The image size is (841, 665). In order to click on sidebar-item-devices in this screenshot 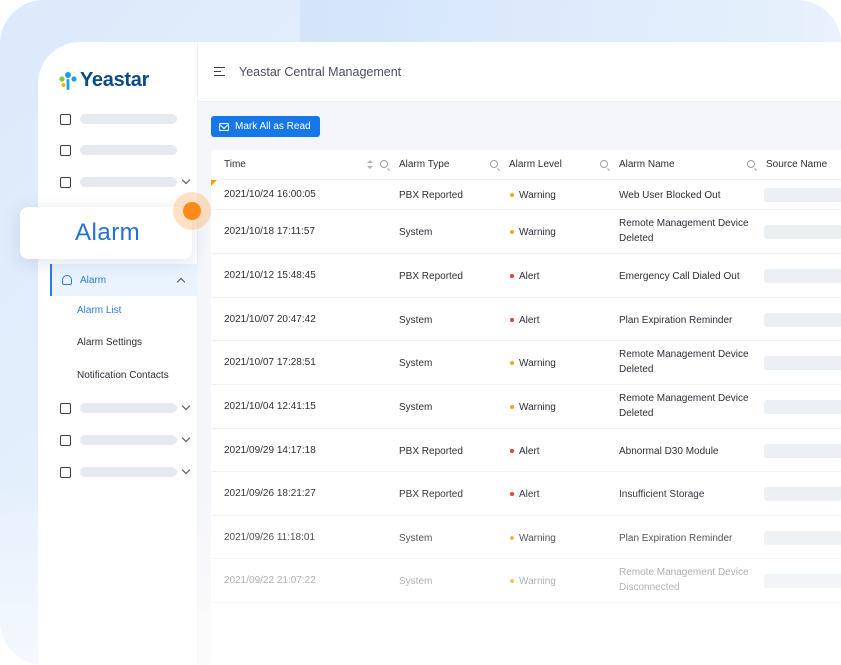, I will do `click(125, 150)`.